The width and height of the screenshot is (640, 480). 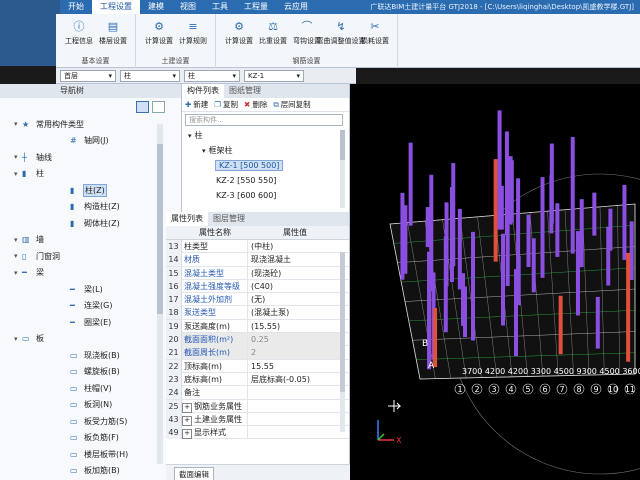 I want to click on ribbon-button: ↯ 弯曲调整值设置, so click(x=341, y=32).